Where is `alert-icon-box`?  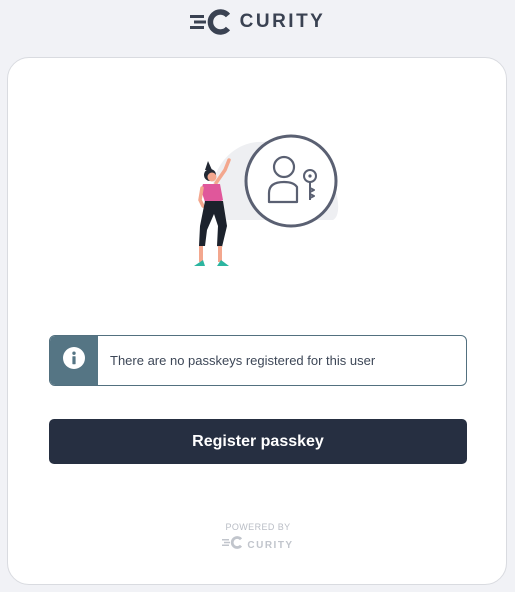
alert-icon-box is located at coordinates (74, 360).